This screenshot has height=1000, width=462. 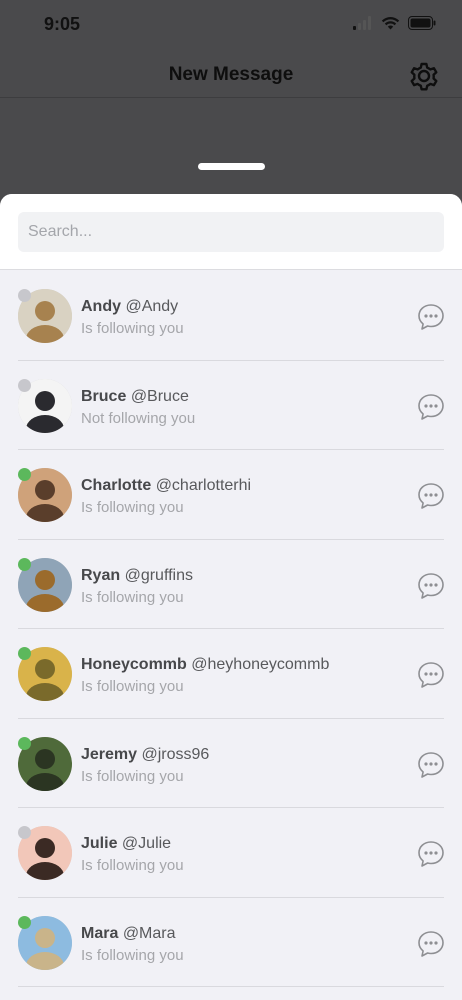 I want to click on contact-name-line: Jeremy @jross96, so click(x=145, y=755).